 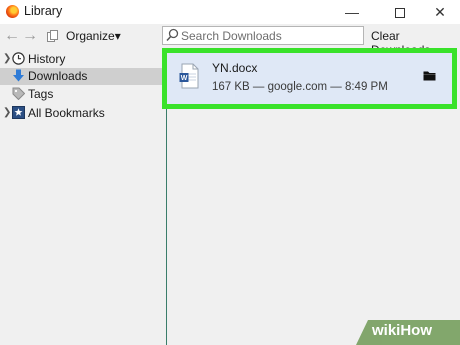 I want to click on file-name: YN.docx, so click(x=235, y=68).